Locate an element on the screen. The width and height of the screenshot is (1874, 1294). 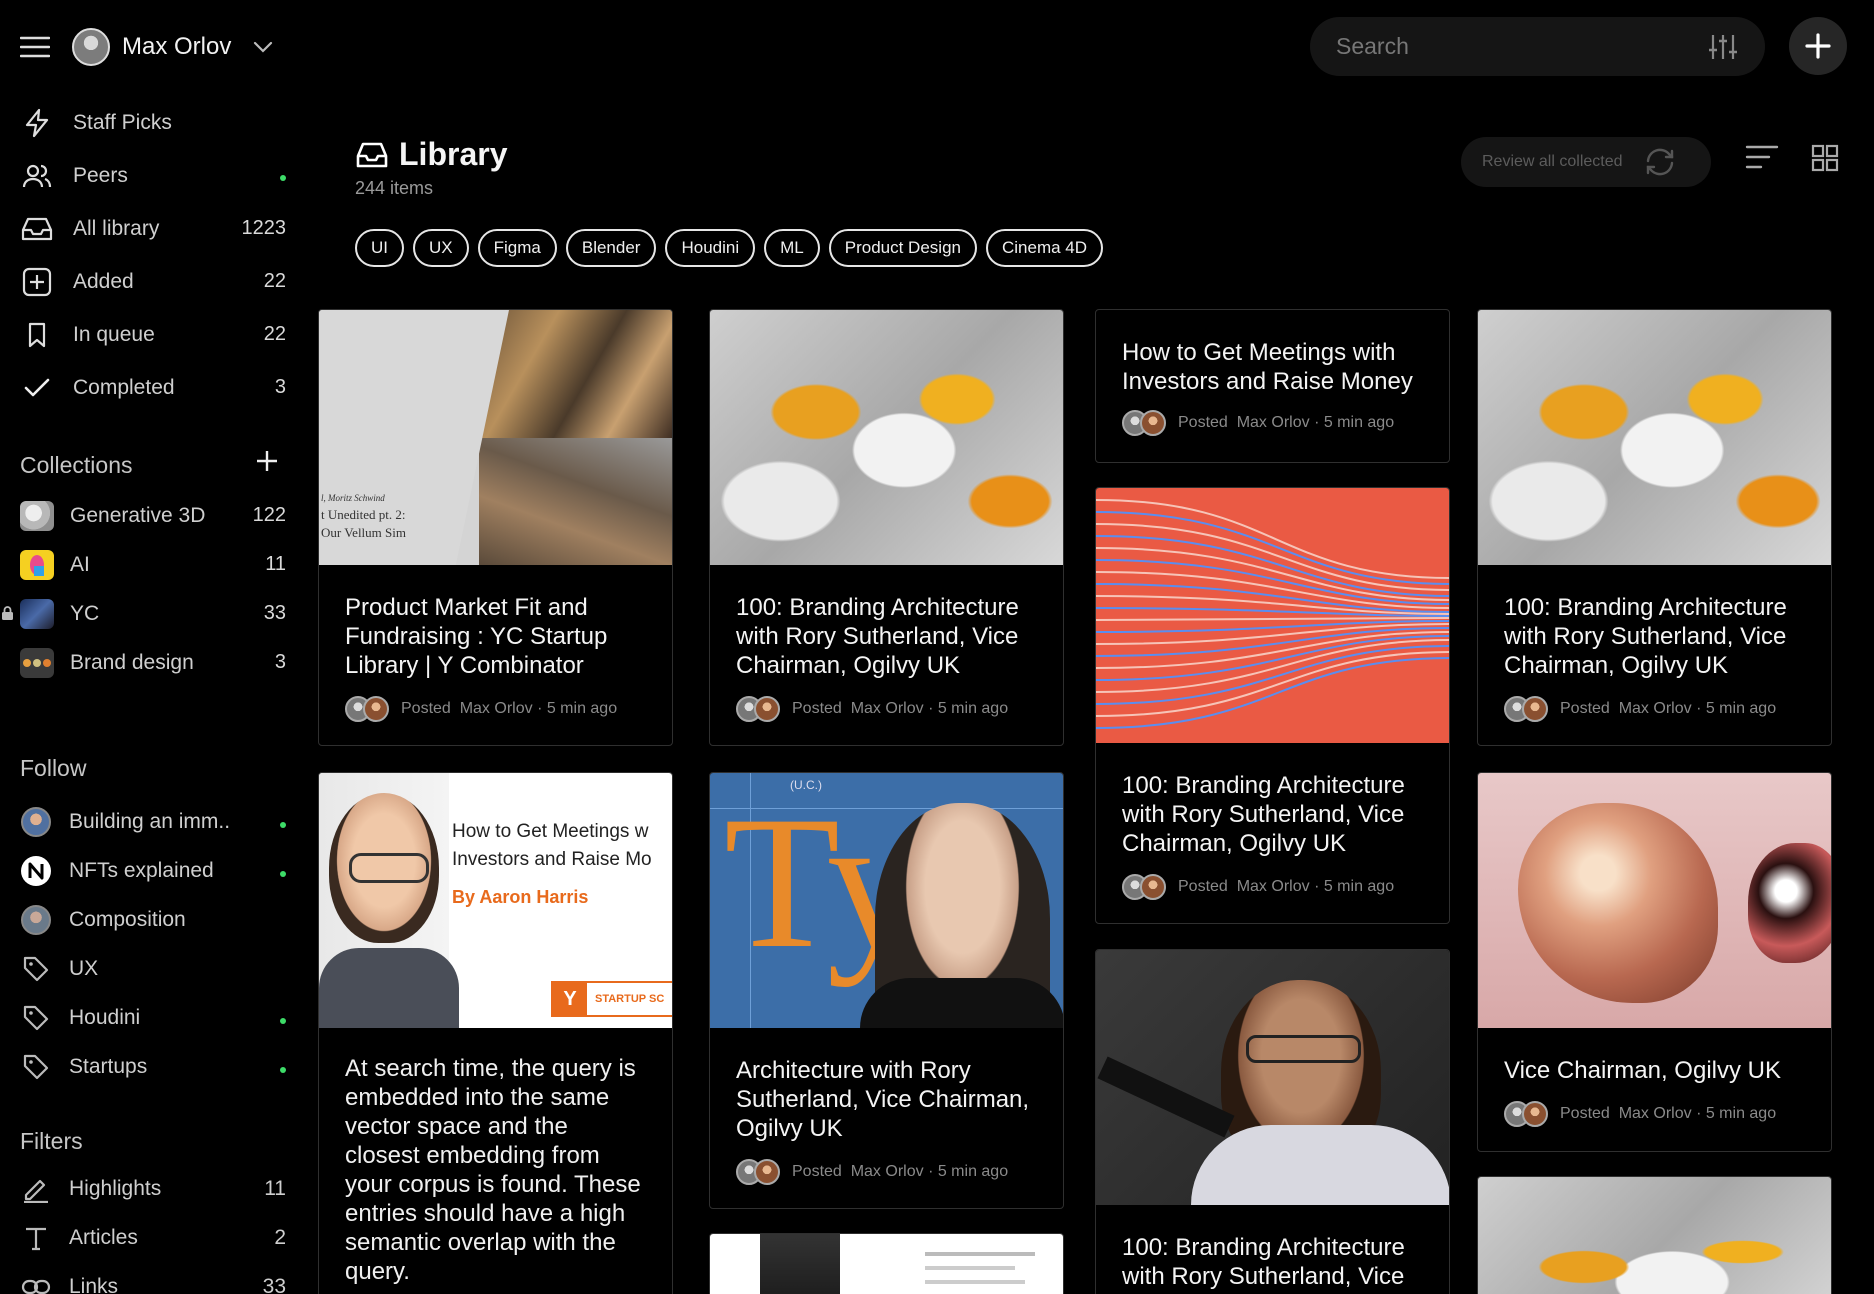
grid-view-icon is located at coordinates (1825, 158).